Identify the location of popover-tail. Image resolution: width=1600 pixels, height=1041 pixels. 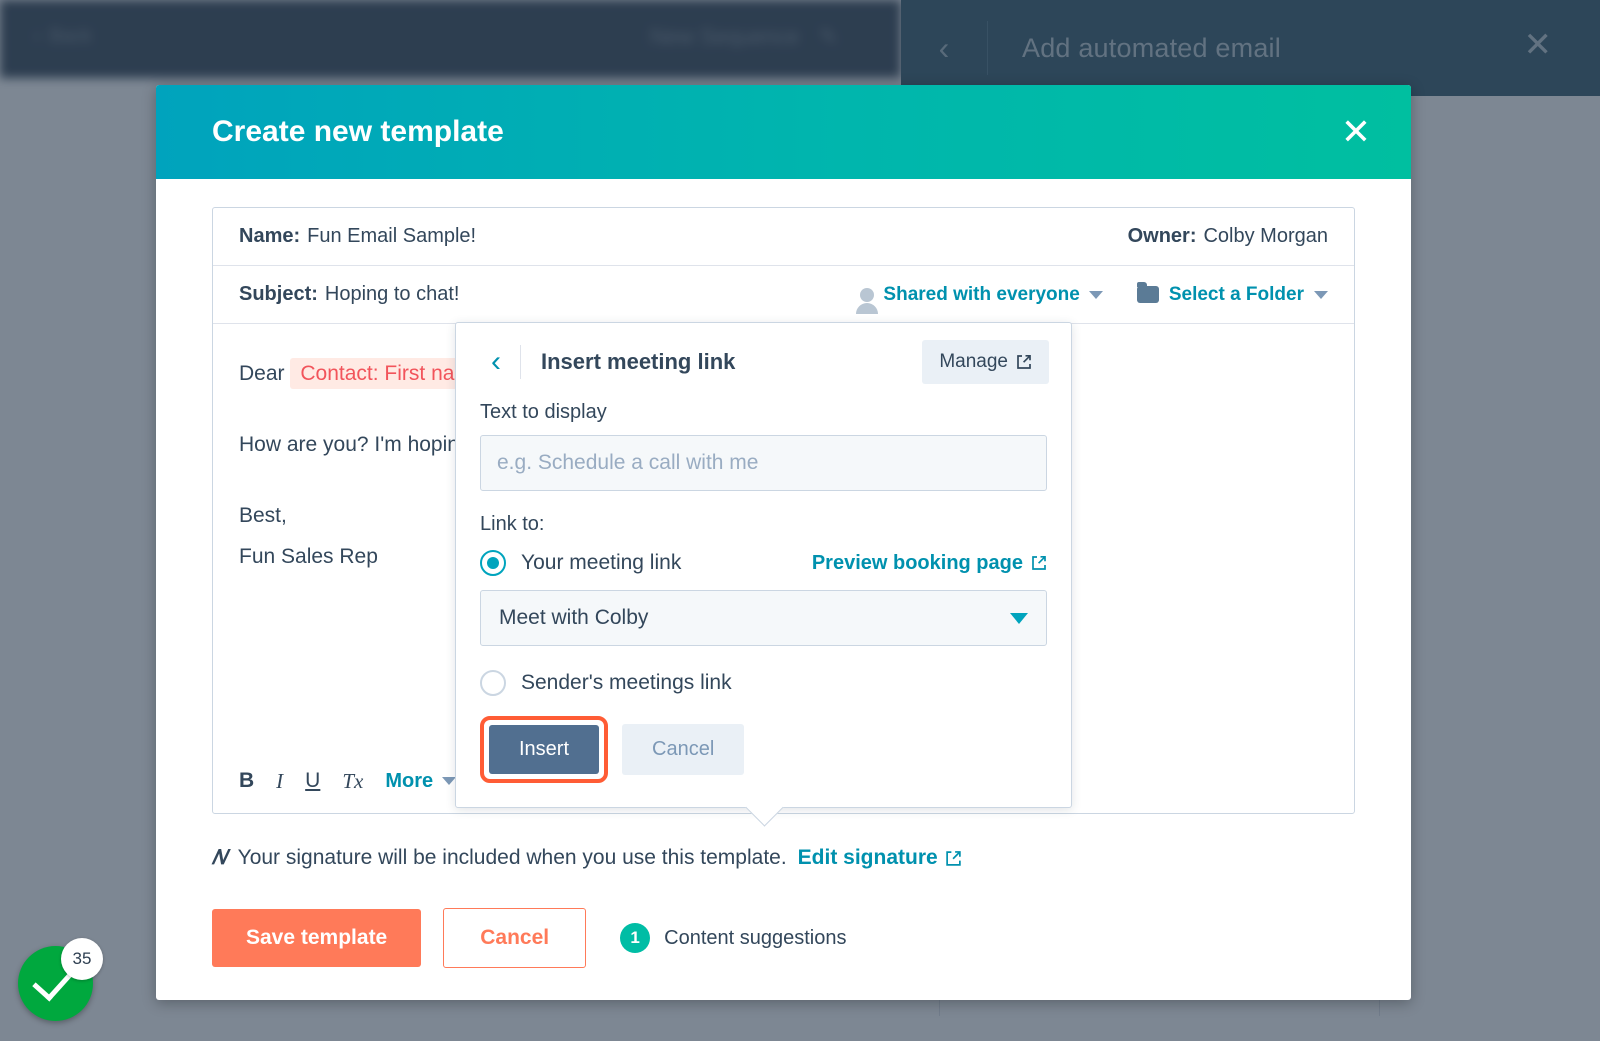
(764, 807).